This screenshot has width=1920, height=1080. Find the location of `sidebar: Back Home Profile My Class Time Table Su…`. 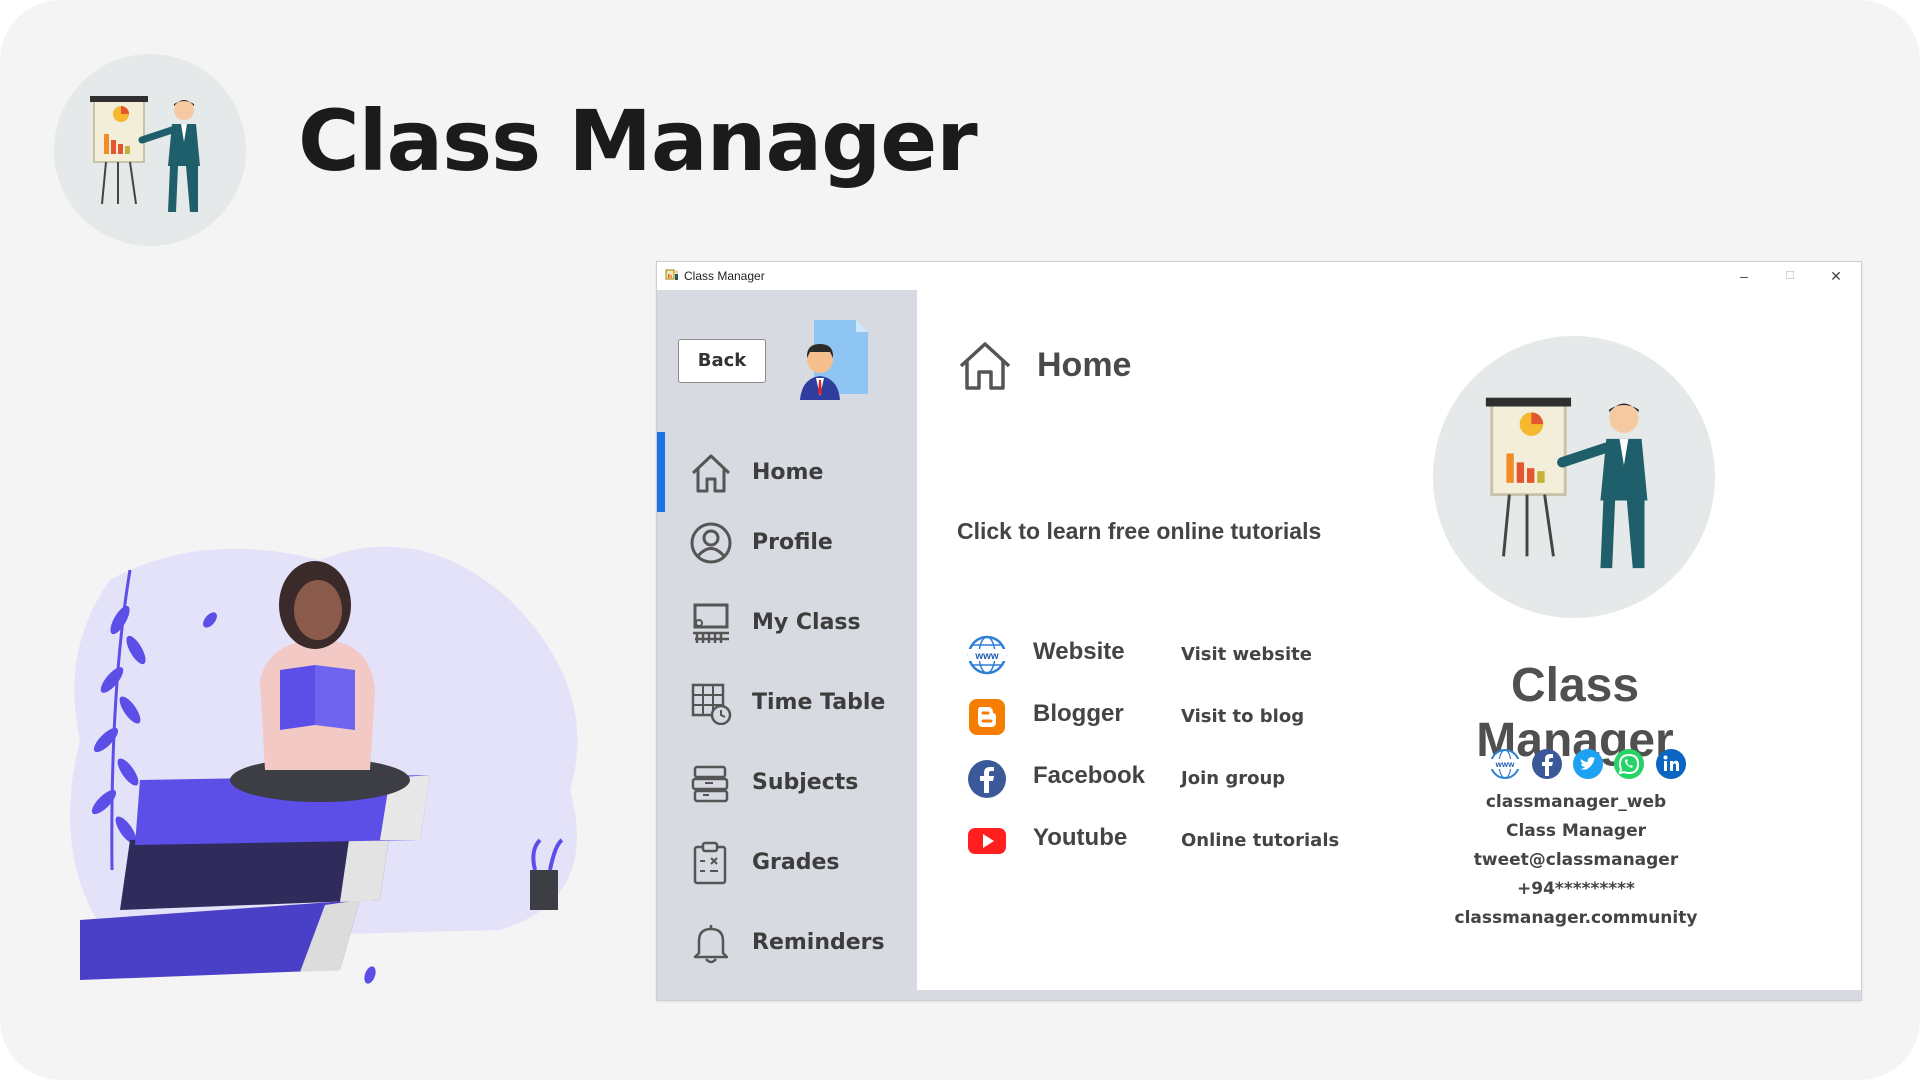

sidebar: Back Home Profile My Class Time Table Su… is located at coordinates (787, 645).